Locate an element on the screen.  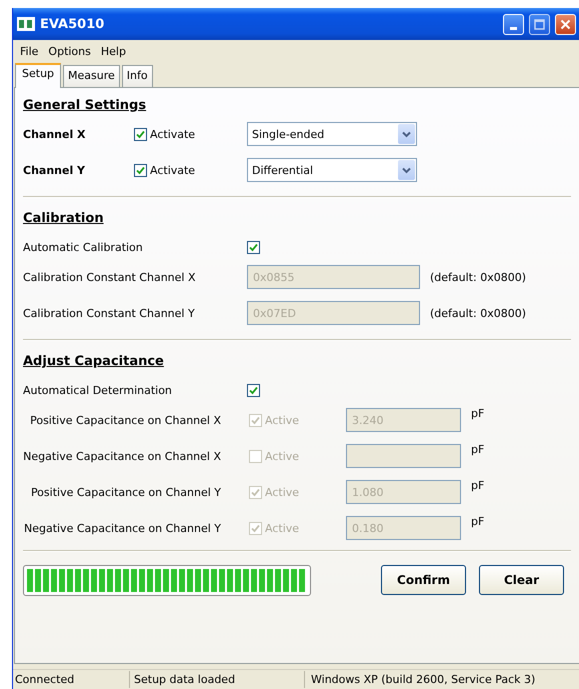
status-text: Setup data loaded is located at coordinates (217, 679).